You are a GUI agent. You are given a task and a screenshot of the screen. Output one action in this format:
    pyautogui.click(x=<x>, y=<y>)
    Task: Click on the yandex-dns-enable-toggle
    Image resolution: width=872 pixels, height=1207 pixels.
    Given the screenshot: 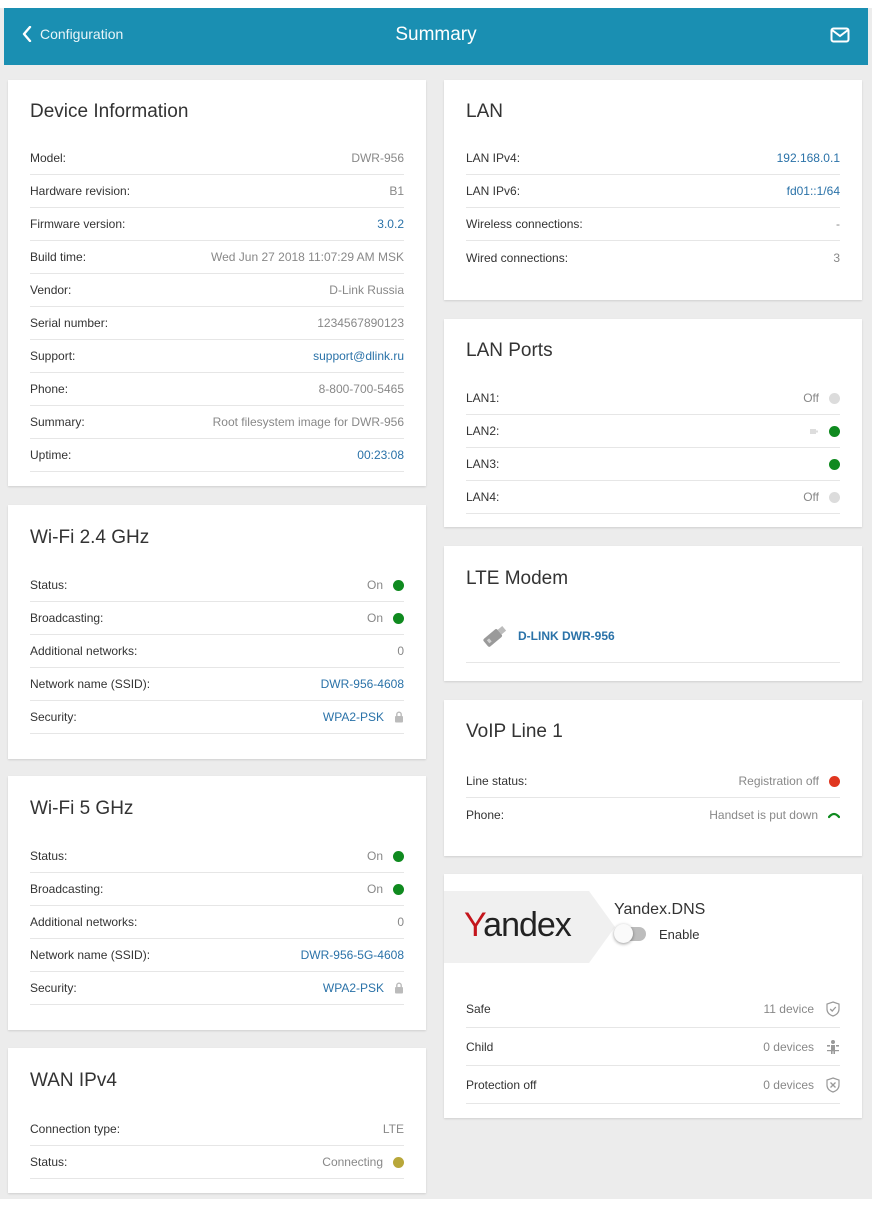 What is the action you would take?
    pyautogui.click(x=630, y=933)
    